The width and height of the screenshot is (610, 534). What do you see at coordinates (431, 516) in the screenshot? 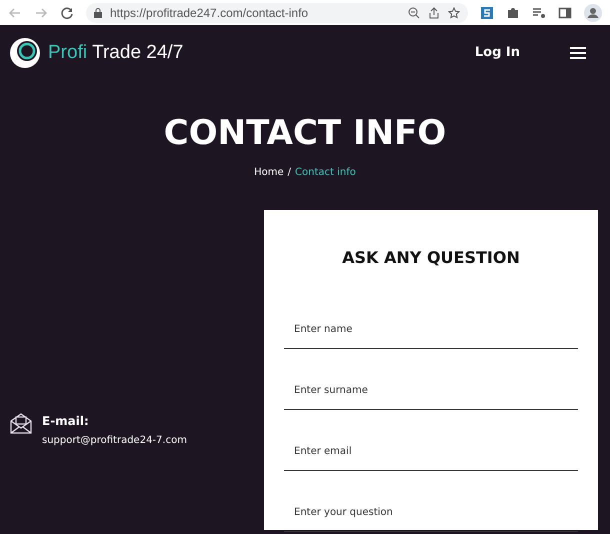
I see `input-field: Enter your question` at bounding box center [431, 516].